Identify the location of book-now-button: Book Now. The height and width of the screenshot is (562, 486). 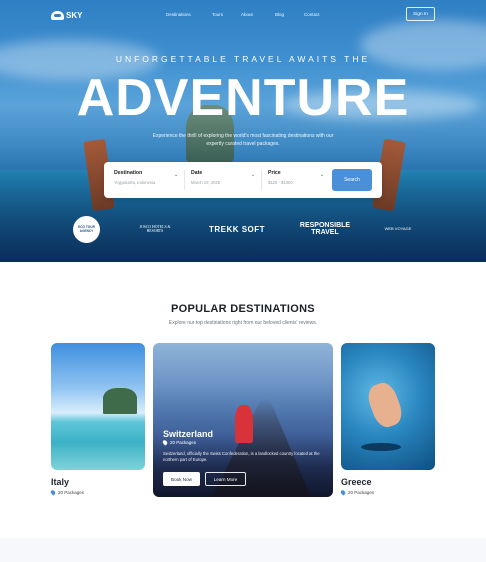
(181, 479).